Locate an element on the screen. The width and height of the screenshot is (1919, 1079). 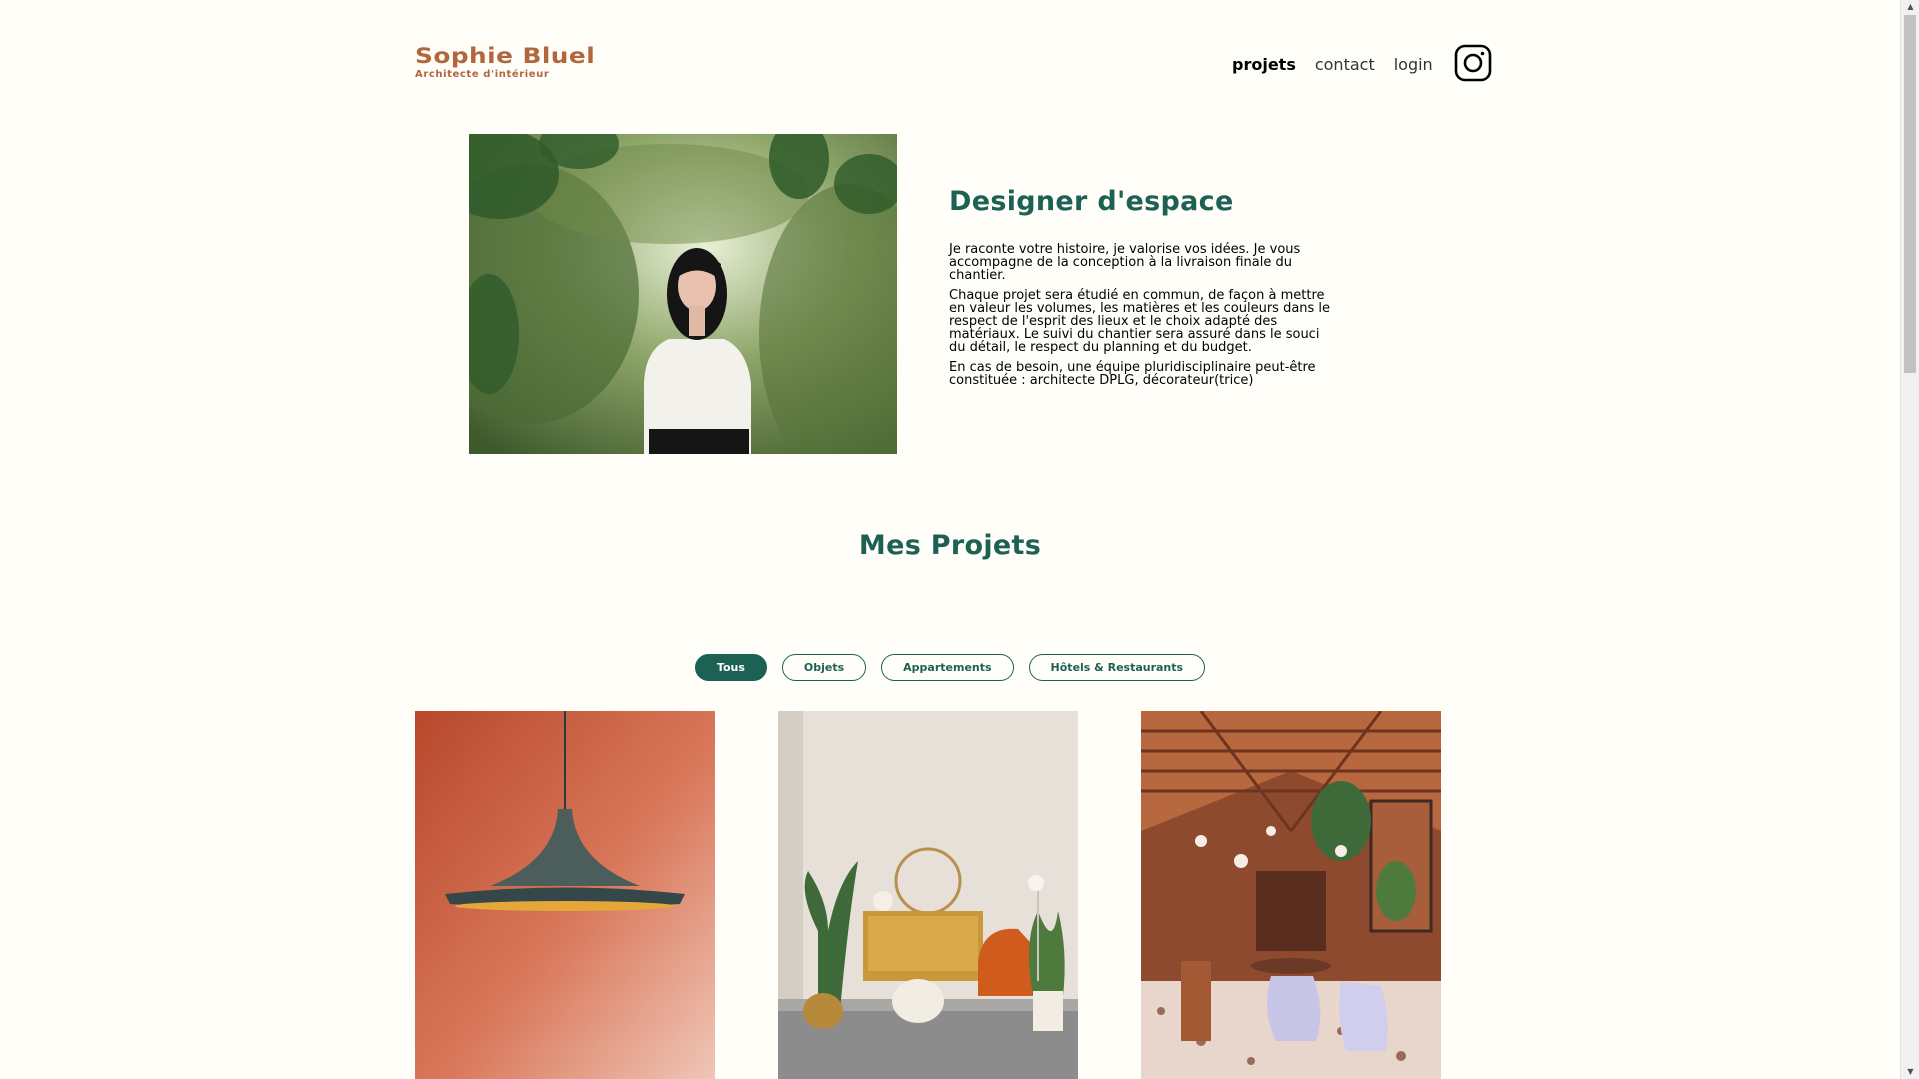
introduction-title: Designer d'espace is located at coordinates (1091, 201).